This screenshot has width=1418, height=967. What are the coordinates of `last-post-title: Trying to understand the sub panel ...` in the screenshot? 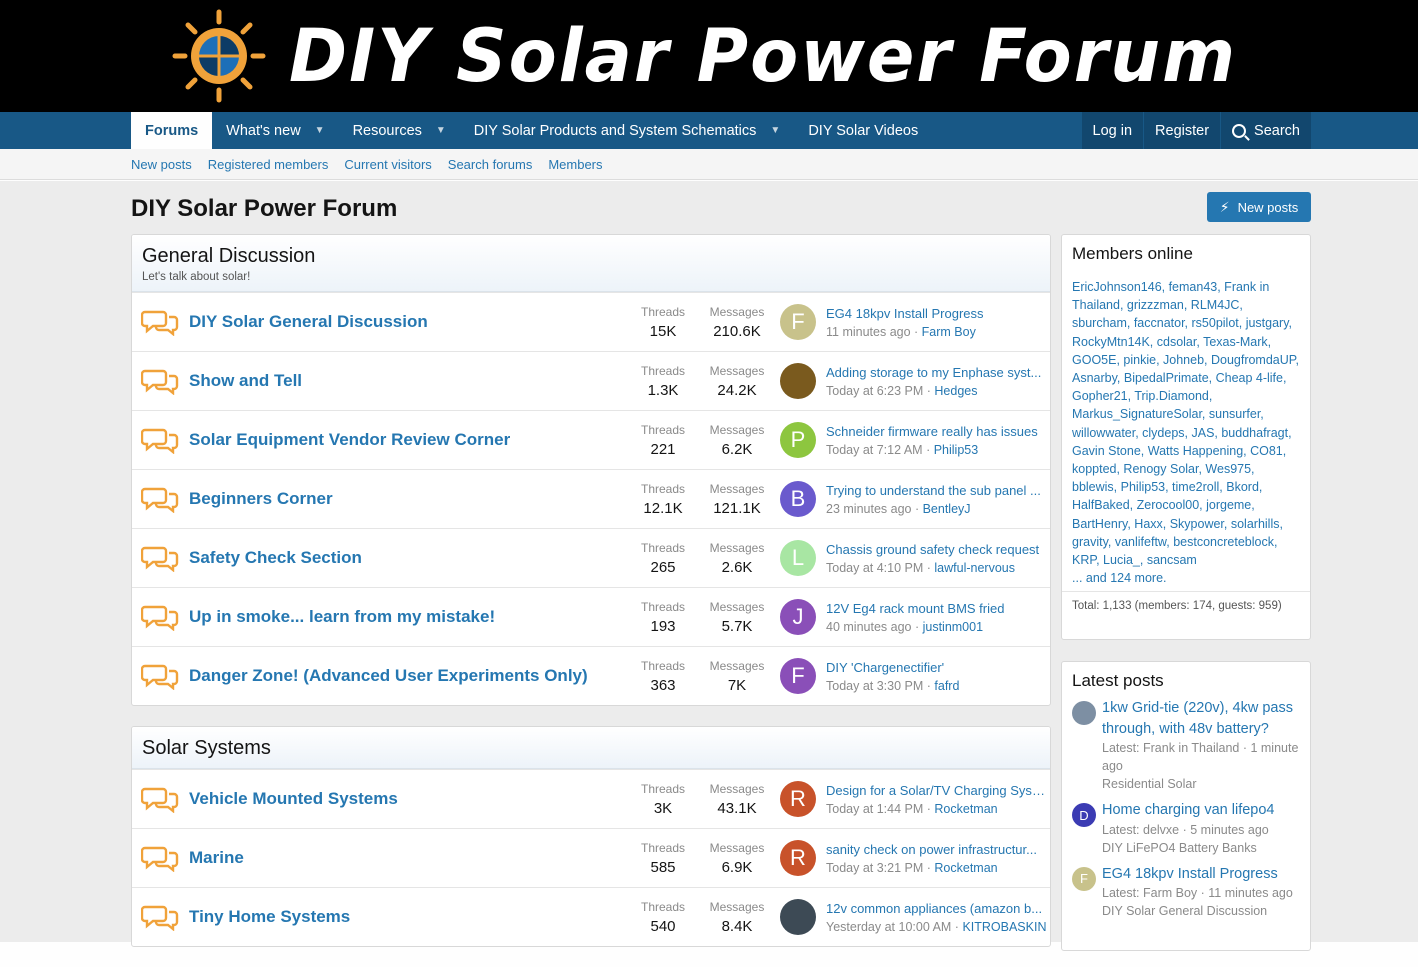 It's located at (936, 490).